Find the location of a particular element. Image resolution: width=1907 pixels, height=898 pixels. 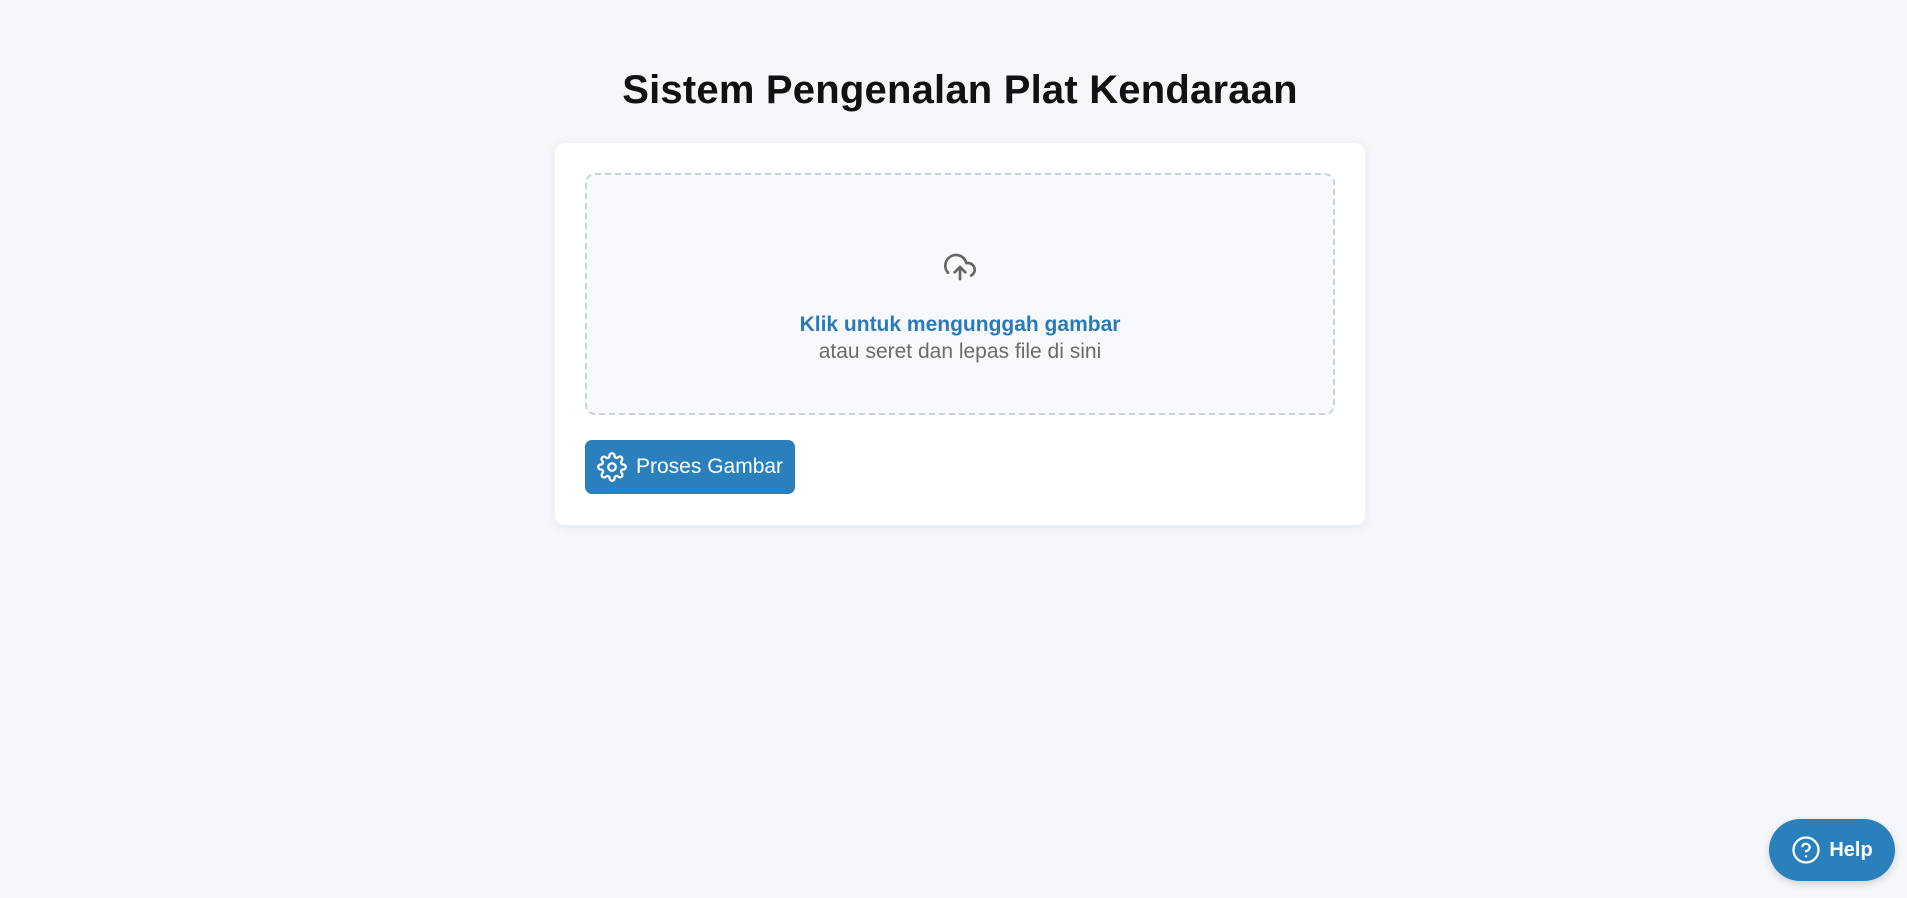

help-label: Help is located at coordinates (1851, 849).